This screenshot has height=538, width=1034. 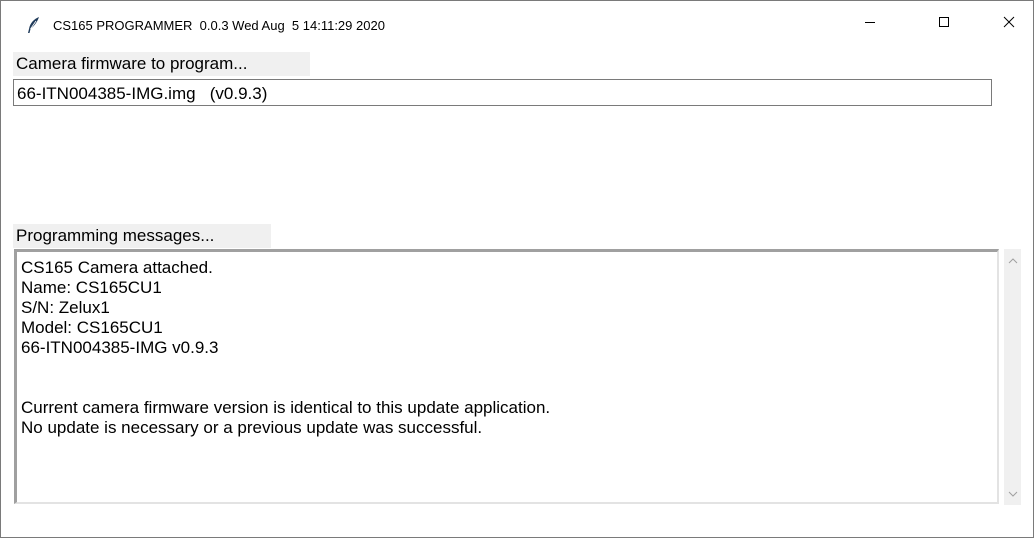 I want to click on message-line: S/N: Zelux1, so click(x=65, y=307).